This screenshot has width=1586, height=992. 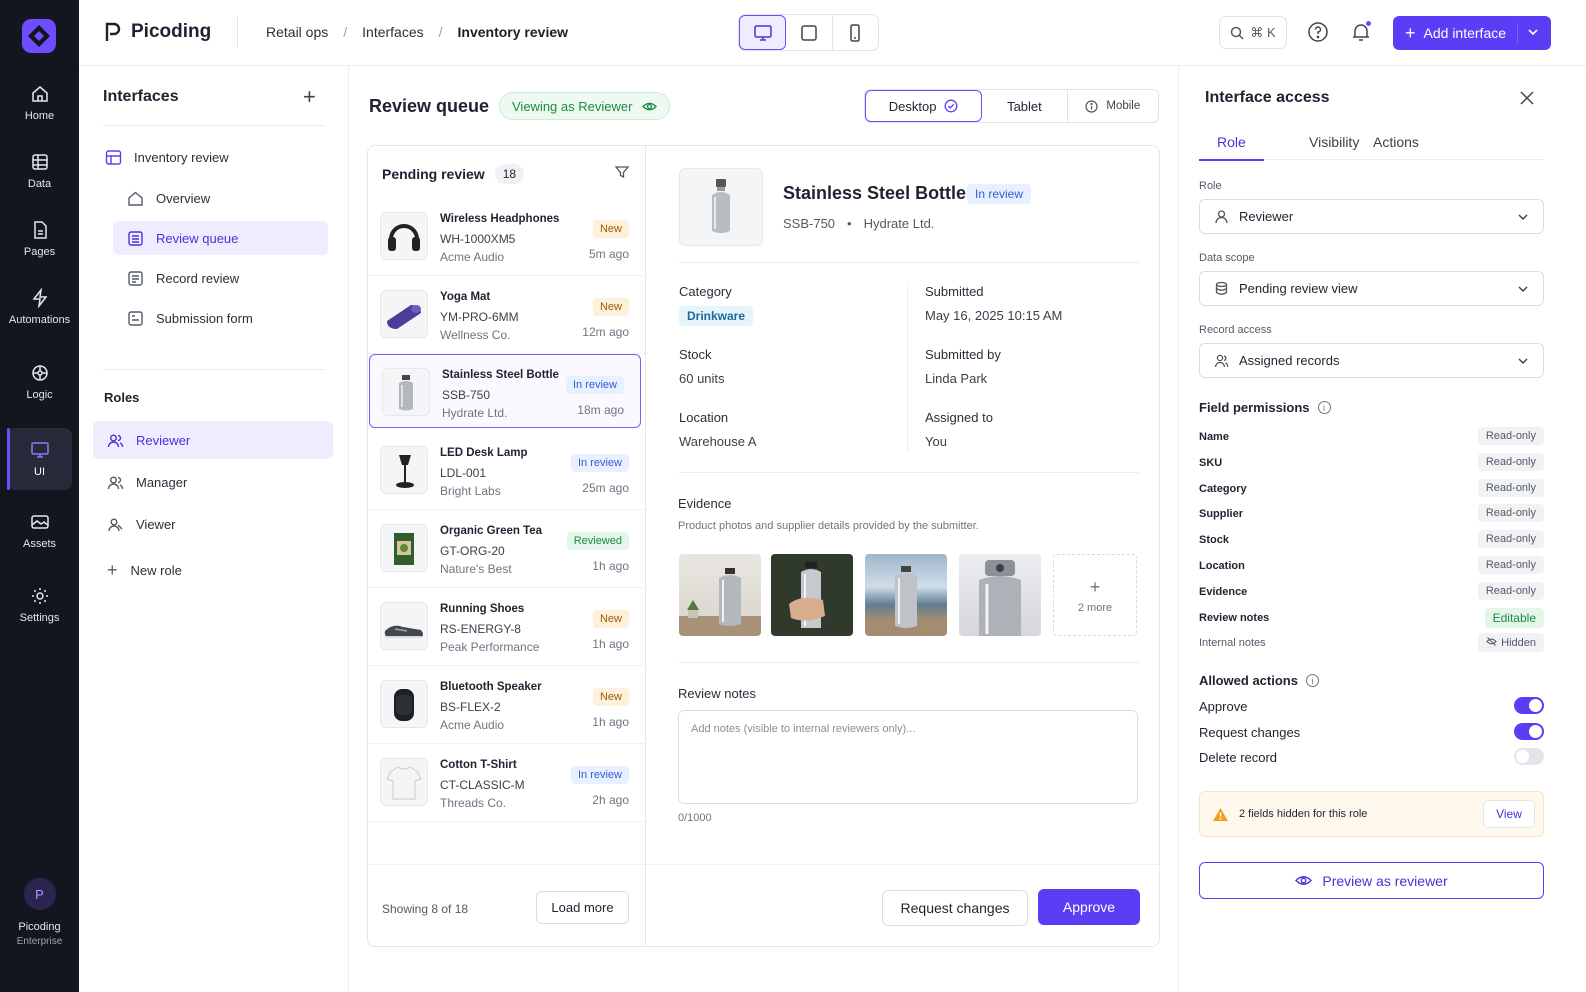 What do you see at coordinates (39, 522) in the screenshot?
I see `image-icon` at bounding box center [39, 522].